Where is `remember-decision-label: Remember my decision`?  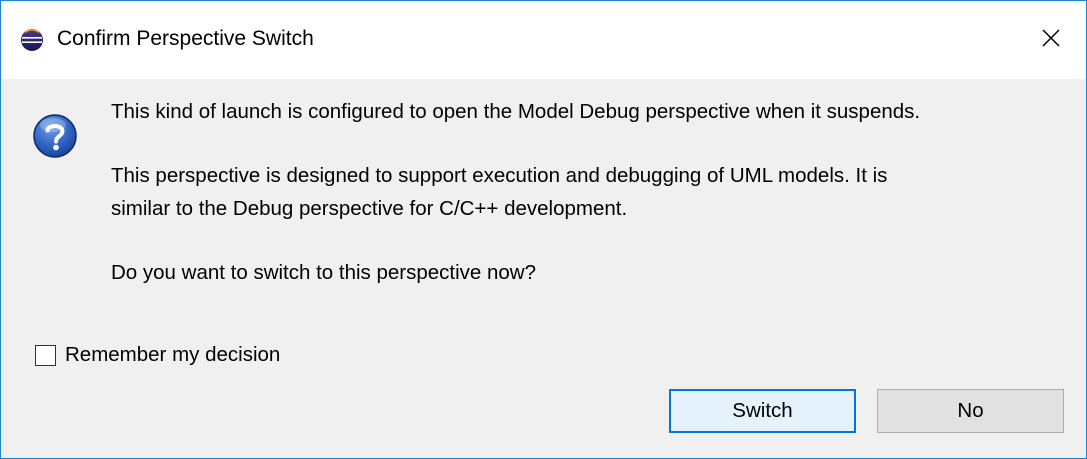 remember-decision-label: Remember my decision is located at coordinates (172, 355).